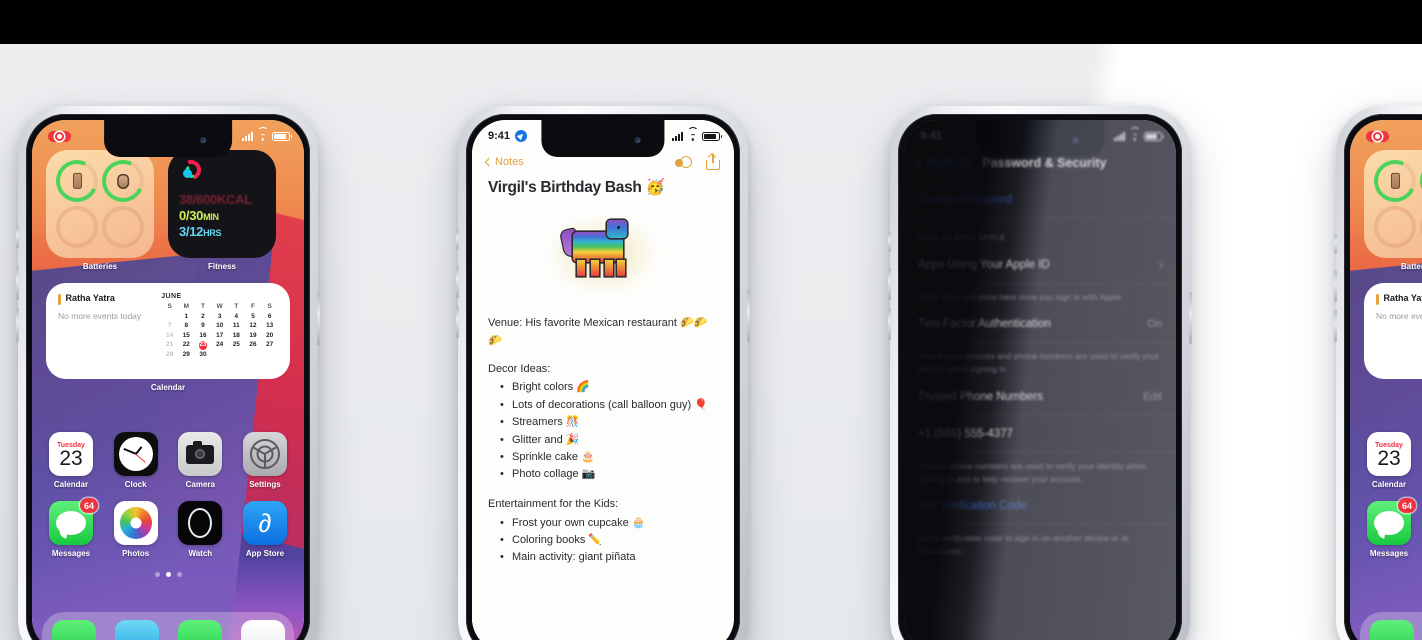 Image resolution: width=1422 pixels, height=640 pixels. I want to click on watch-ring-icon, so click(200, 523).